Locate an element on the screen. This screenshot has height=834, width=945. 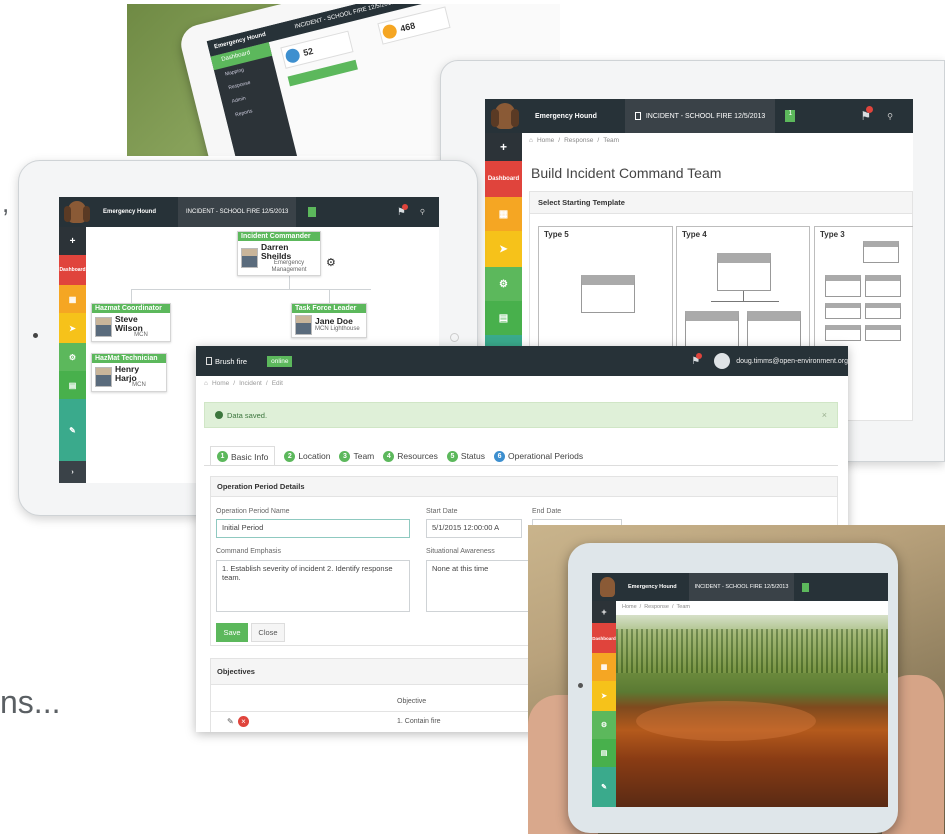
org-sidebar: + Dashboard ▦ ➤ ⚙ ▤ ✎ › is located at coordinates (72, 355).